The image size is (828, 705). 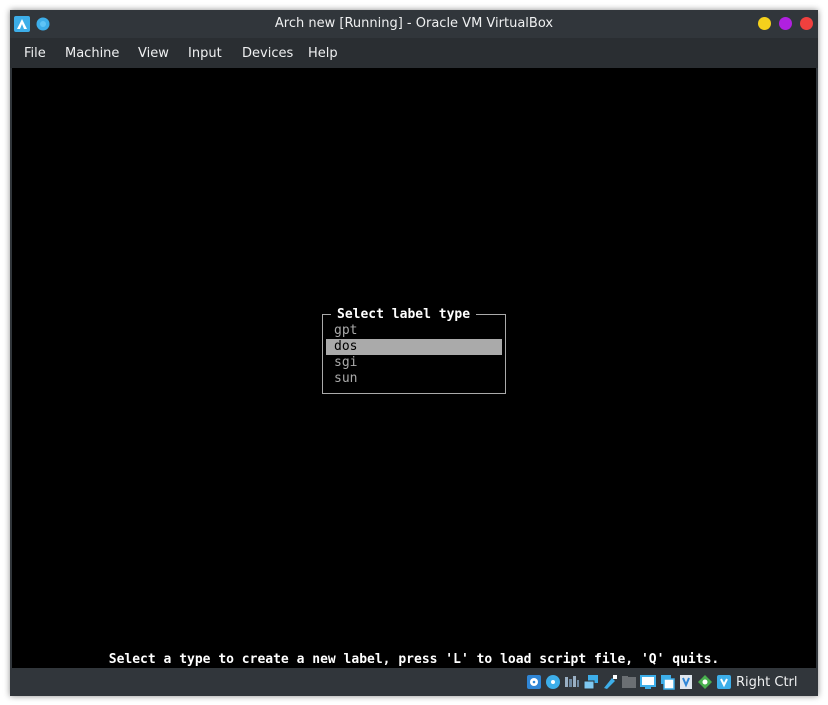 What do you see at coordinates (414, 347) in the screenshot?
I see `option-dos: dos` at bounding box center [414, 347].